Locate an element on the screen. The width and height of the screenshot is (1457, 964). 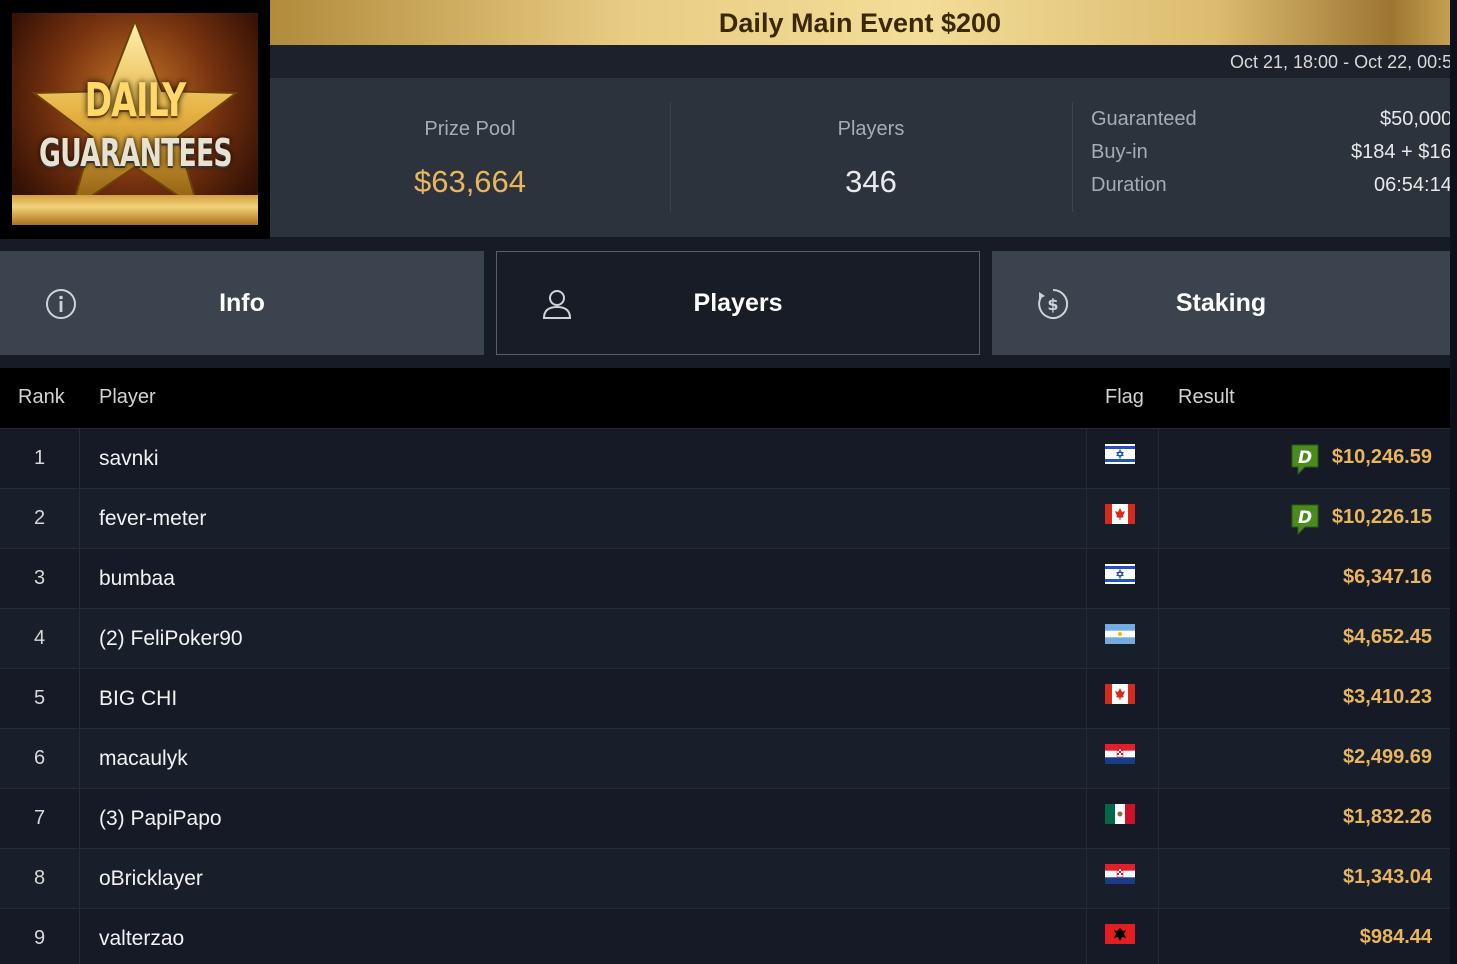
detail-label: Buy-in is located at coordinates (1119, 152).